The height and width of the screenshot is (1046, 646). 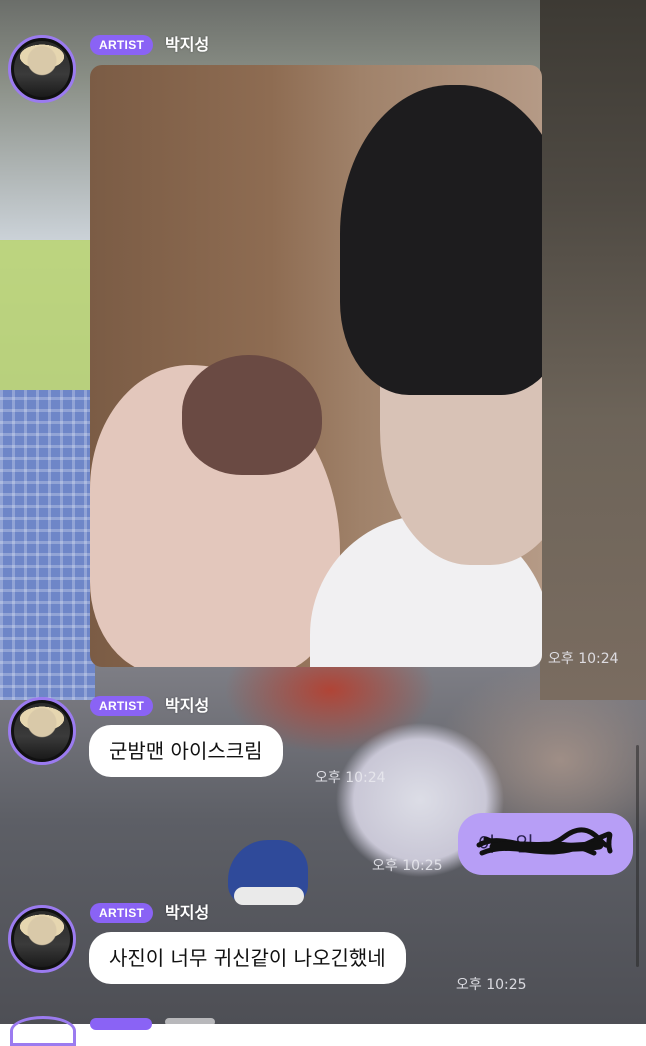 I want to click on sender-name-partial, so click(x=190, y=1022).